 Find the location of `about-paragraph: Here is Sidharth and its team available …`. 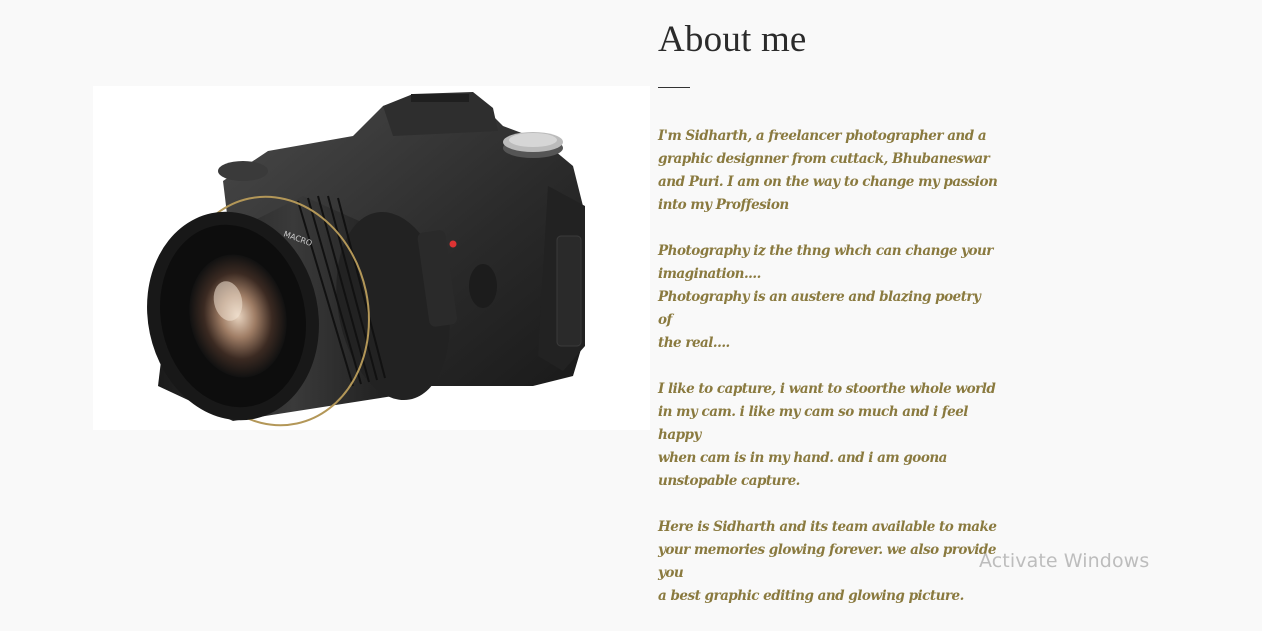

about-paragraph: Here is Sidharth and its team available … is located at coordinates (827, 561).